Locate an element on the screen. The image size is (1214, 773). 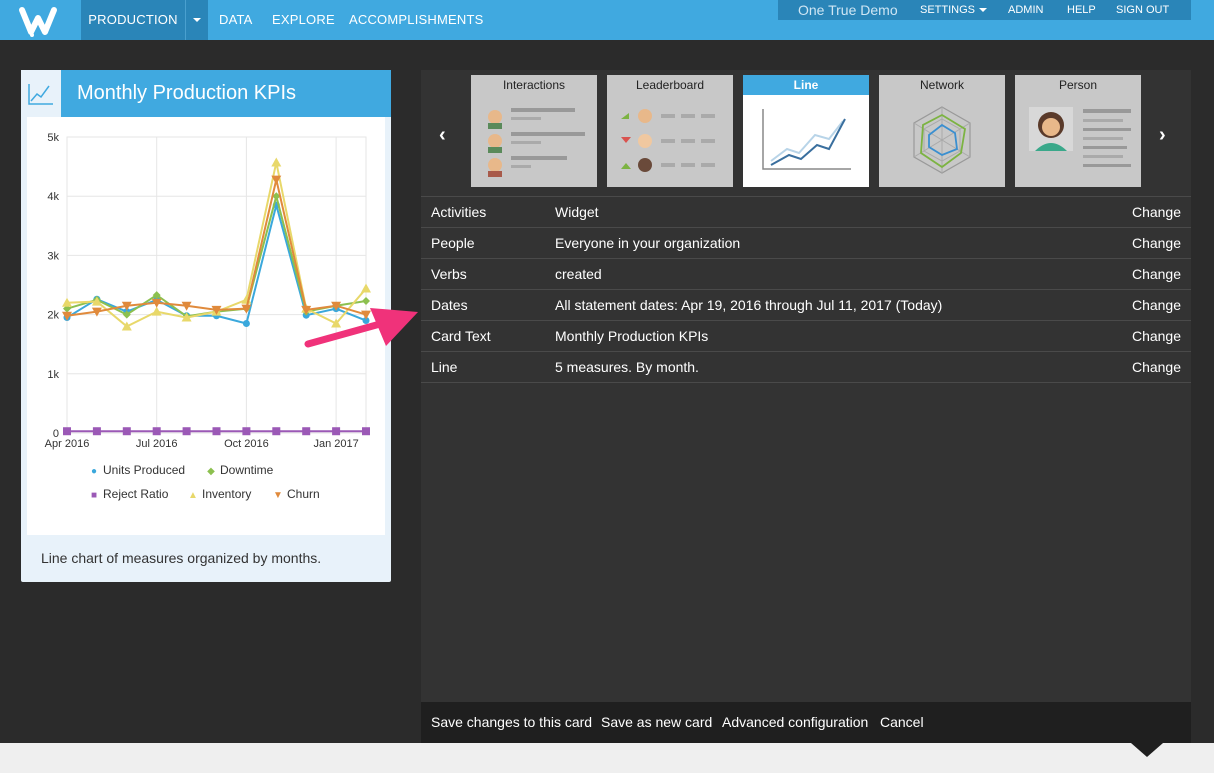
legend-units-produced: ● Units Produced is located at coordinates (137, 470).